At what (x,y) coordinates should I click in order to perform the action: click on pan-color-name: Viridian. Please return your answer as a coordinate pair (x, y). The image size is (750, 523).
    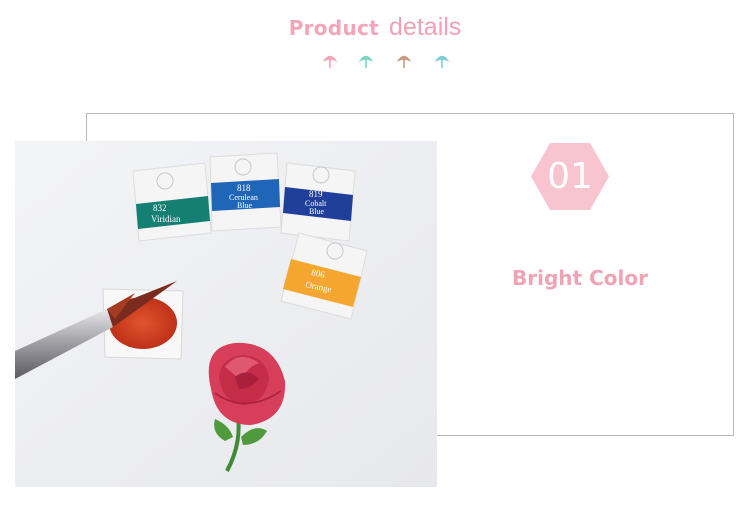
    Looking at the image, I should click on (166, 219).